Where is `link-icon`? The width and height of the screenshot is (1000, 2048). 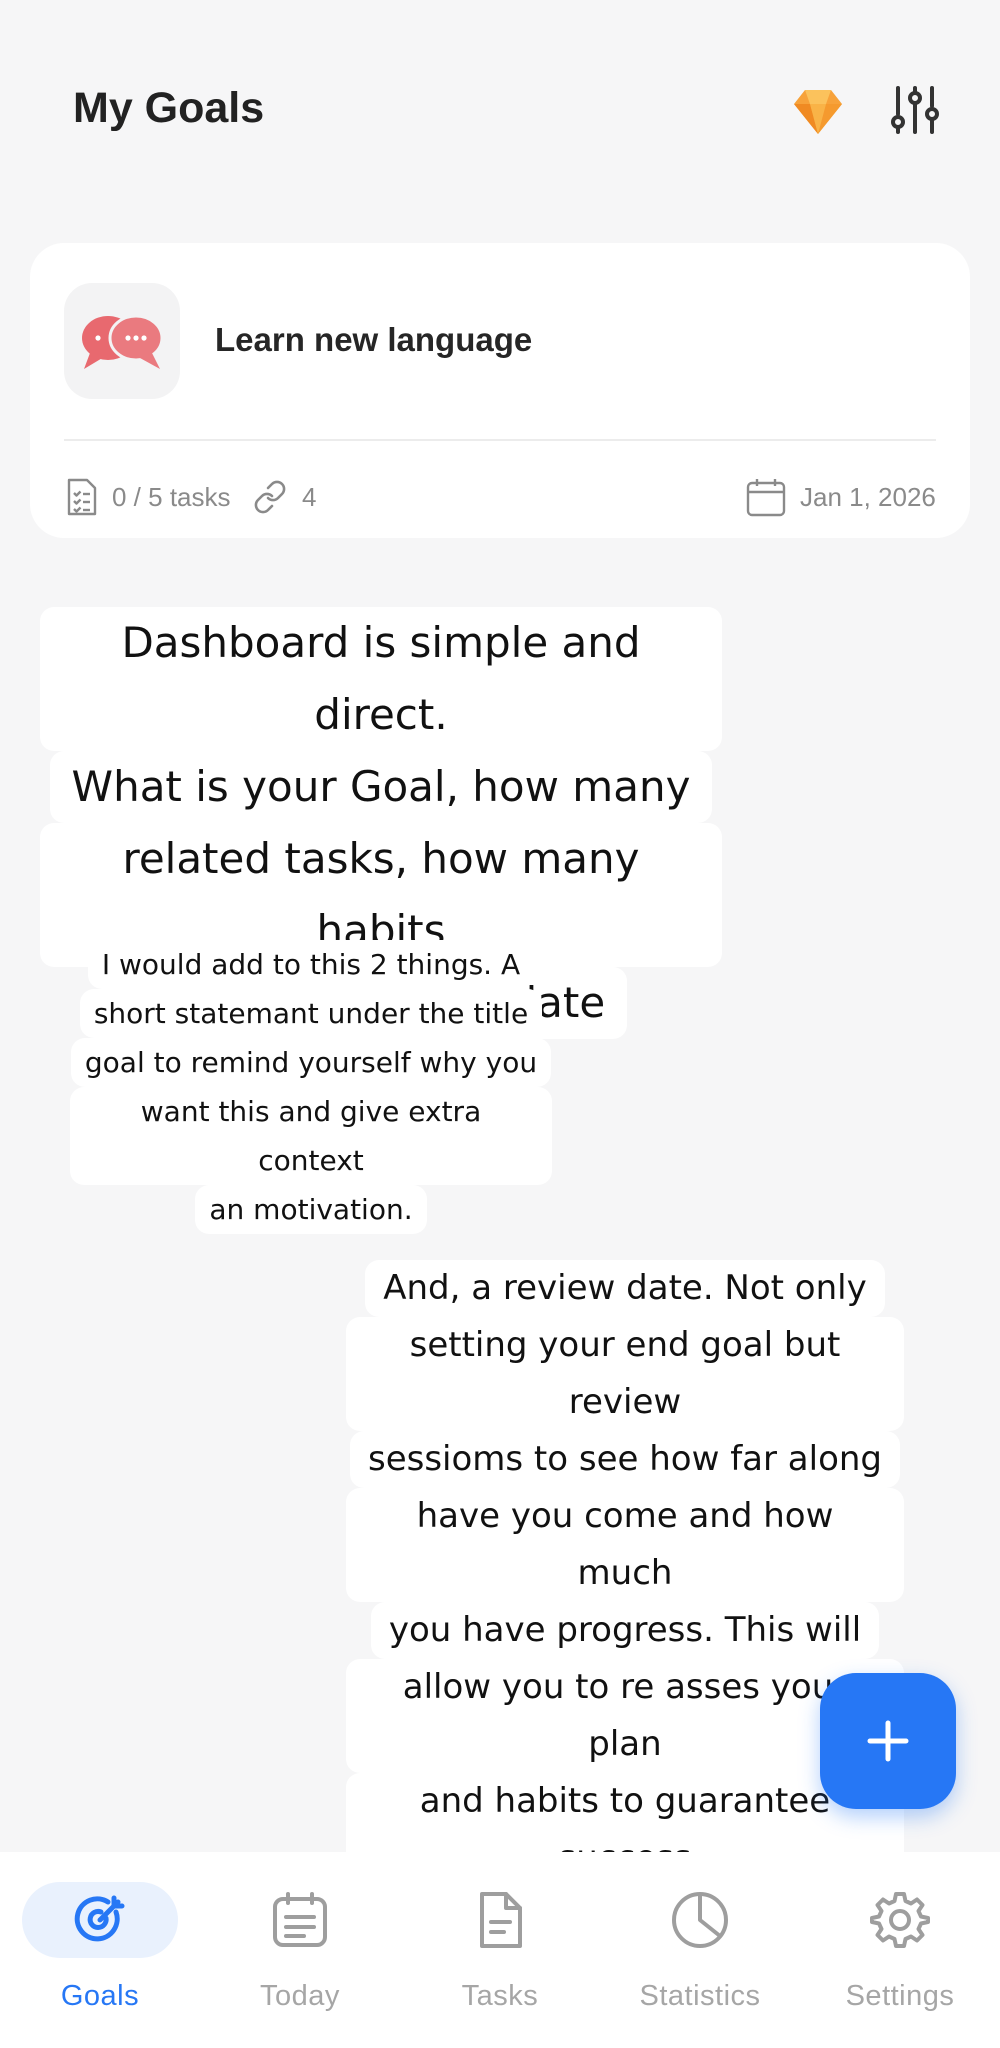 link-icon is located at coordinates (270, 497).